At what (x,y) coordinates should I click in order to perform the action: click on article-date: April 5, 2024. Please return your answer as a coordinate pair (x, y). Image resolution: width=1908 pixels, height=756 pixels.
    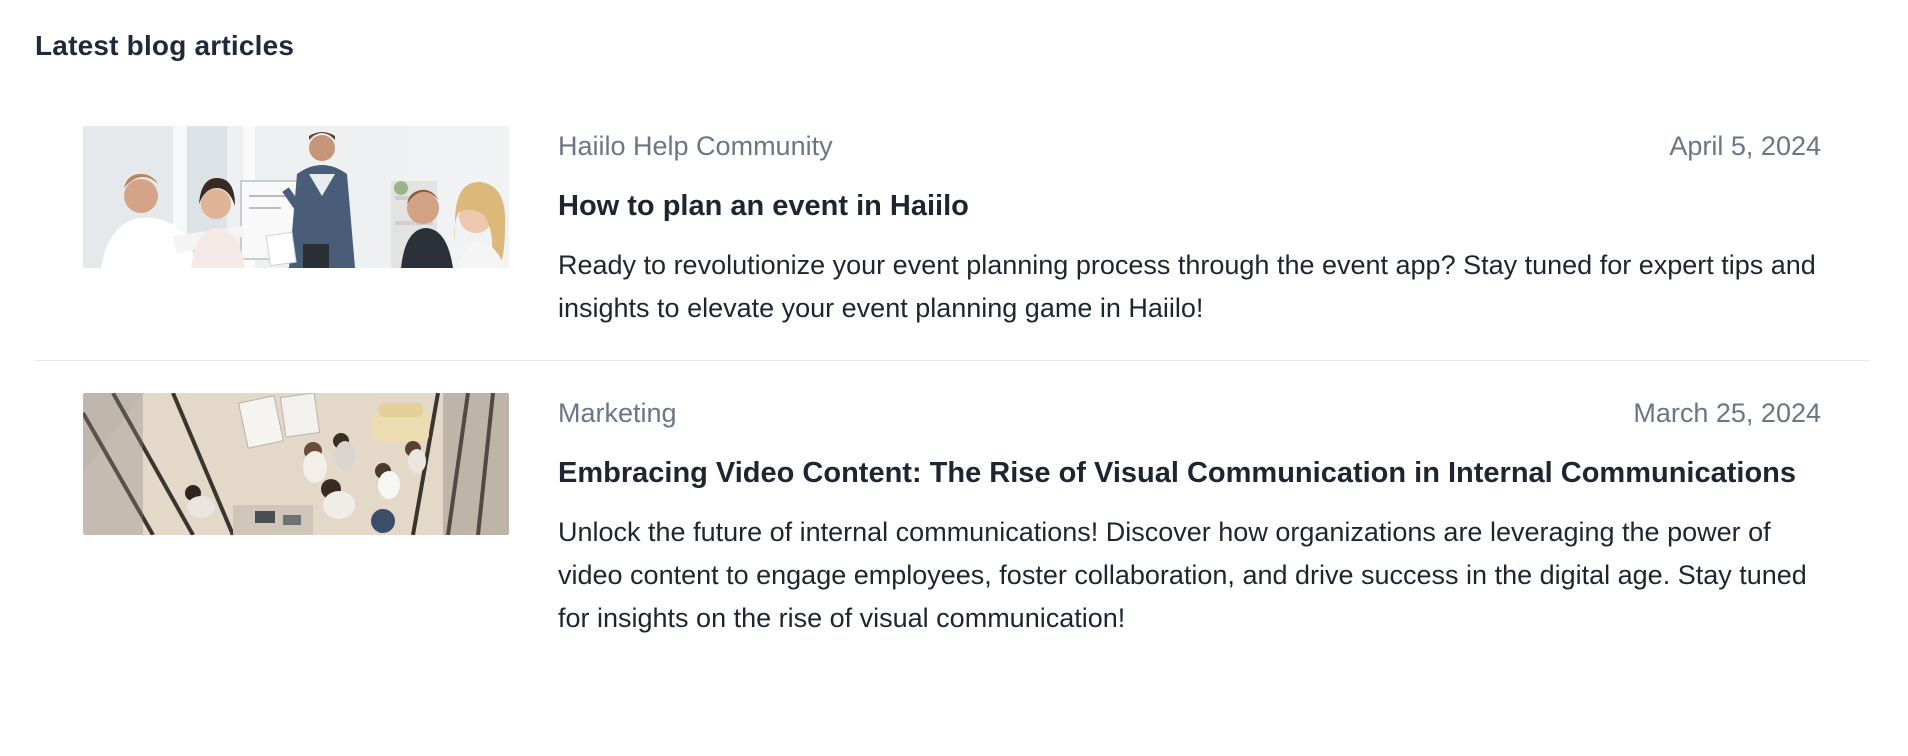
    Looking at the image, I should click on (1745, 146).